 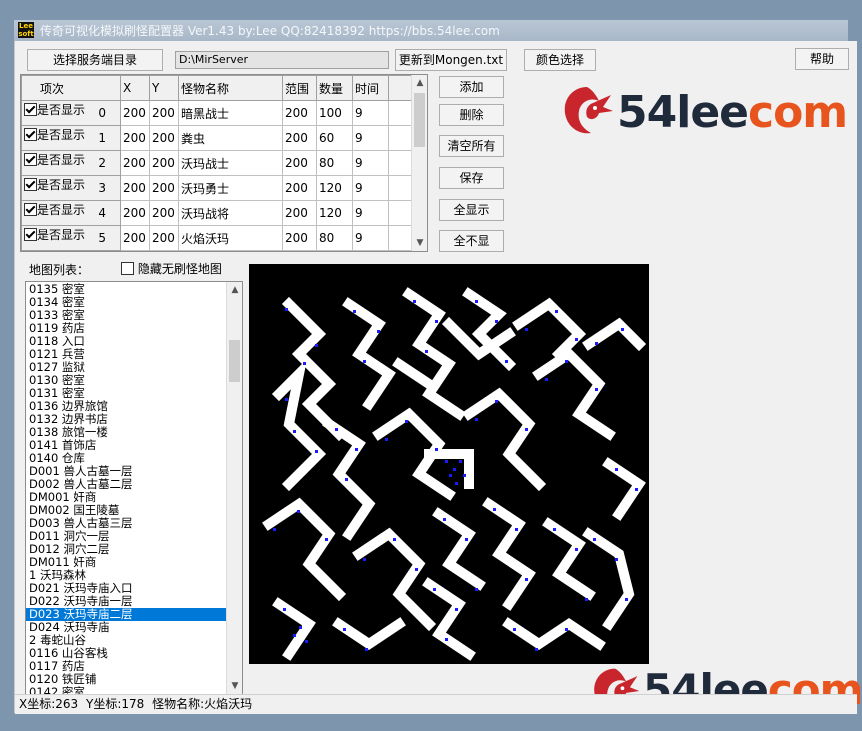 I want to click on table-row: 是否显示 5 200 200 火焰沃玛 200 80 9, so click(x=217, y=238).